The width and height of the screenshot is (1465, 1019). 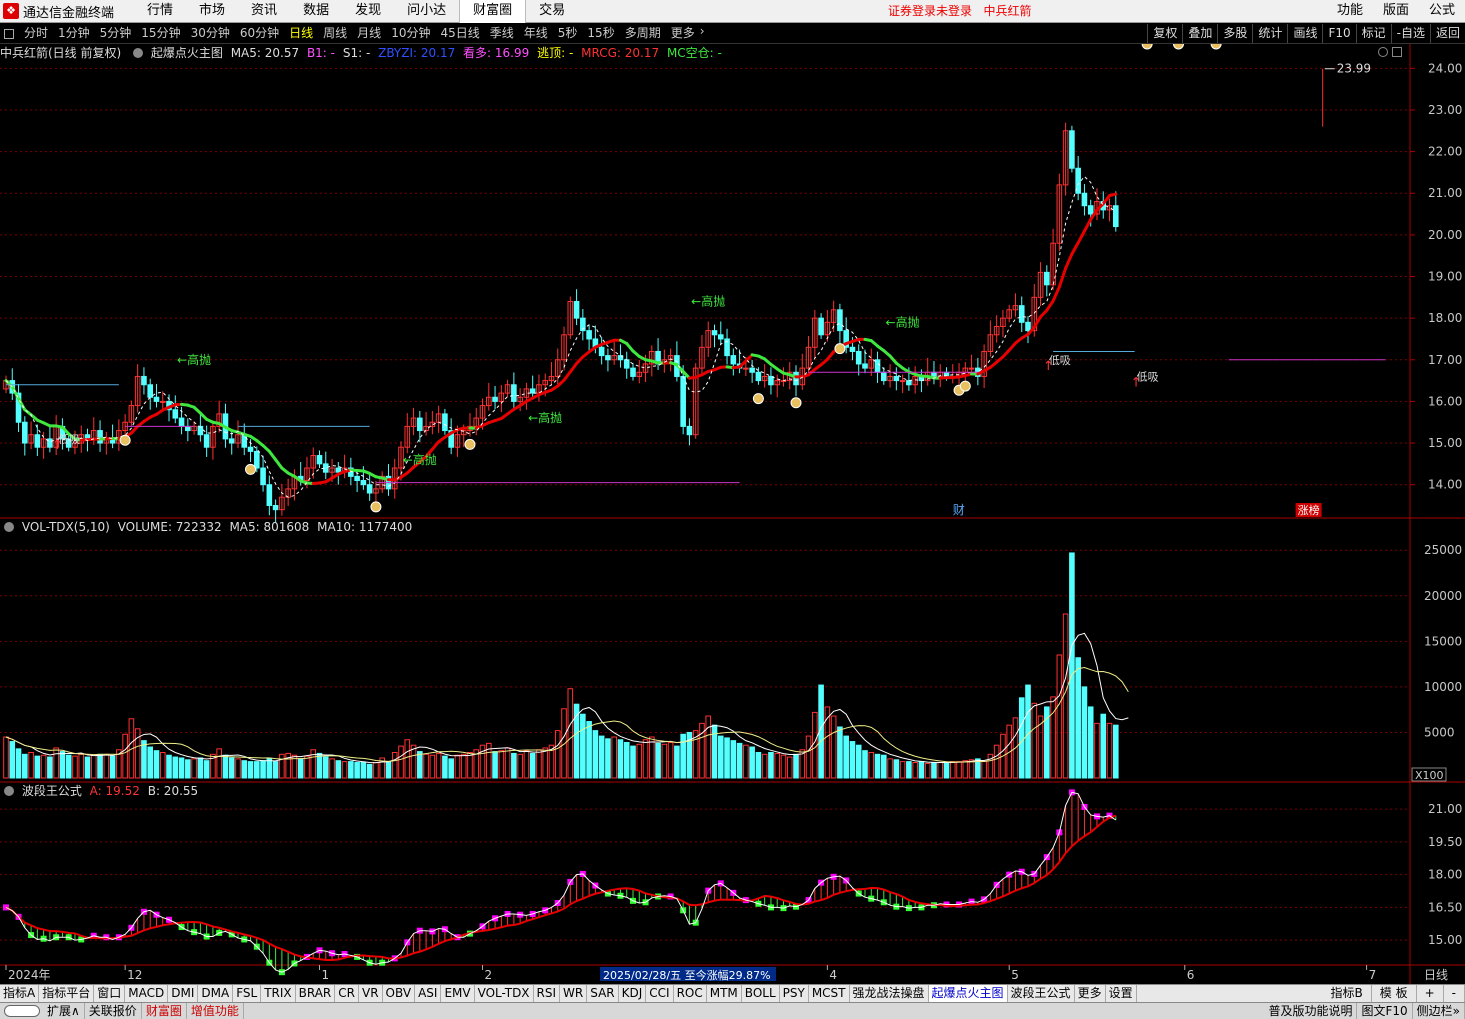 What do you see at coordinates (259, 33) in the screenshot?
I see `period-tab: 60分钟` at bounding box center [259, 33].